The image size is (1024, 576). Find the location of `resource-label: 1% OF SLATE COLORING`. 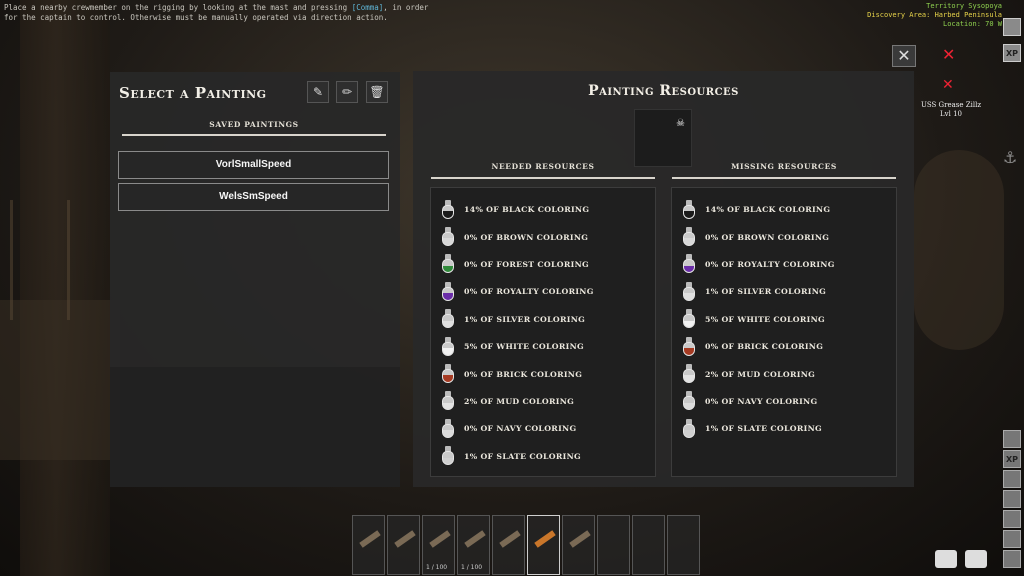

resource-label: 1% OF SLATE COLORING is located at coordinates (763, 429).